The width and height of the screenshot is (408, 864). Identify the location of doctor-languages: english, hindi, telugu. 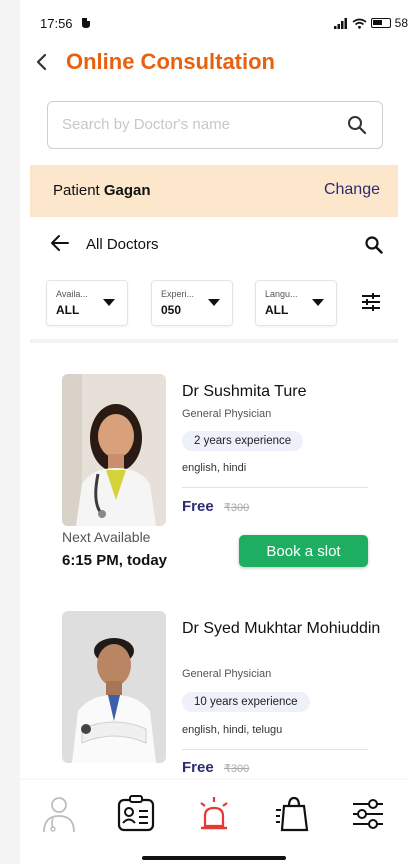
(232, 730).